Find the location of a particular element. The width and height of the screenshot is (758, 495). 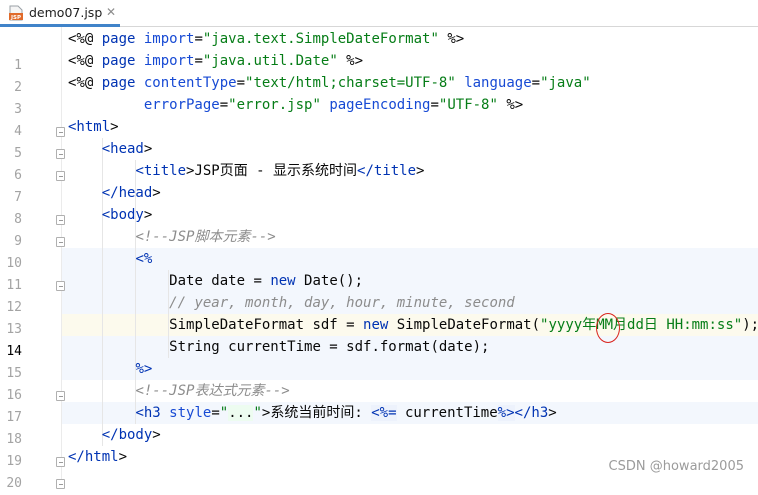

line-number: 9 is located at coordinates (18, 241).